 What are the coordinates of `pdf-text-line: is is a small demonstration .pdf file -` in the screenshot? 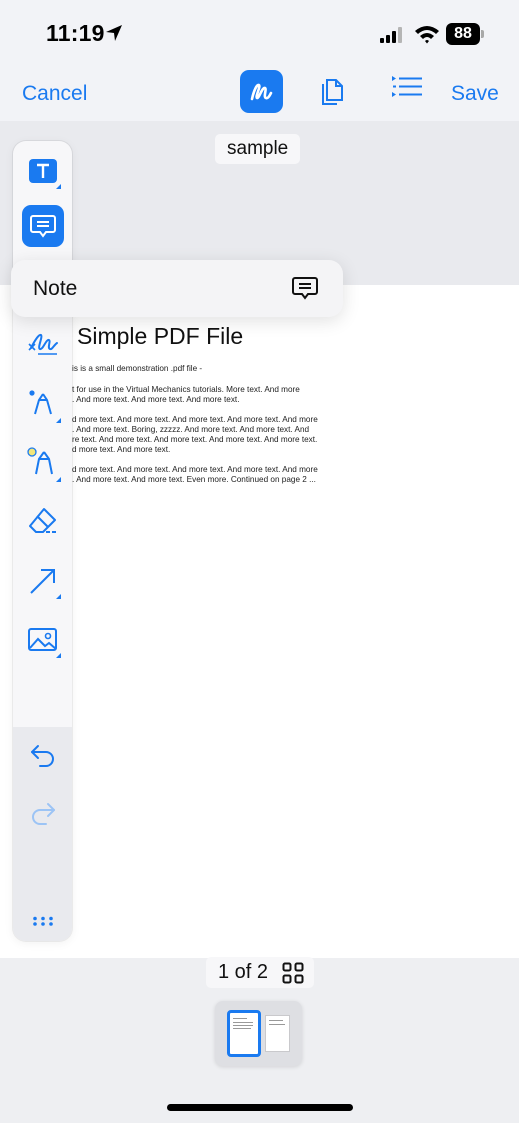 It's located at (137, 368).